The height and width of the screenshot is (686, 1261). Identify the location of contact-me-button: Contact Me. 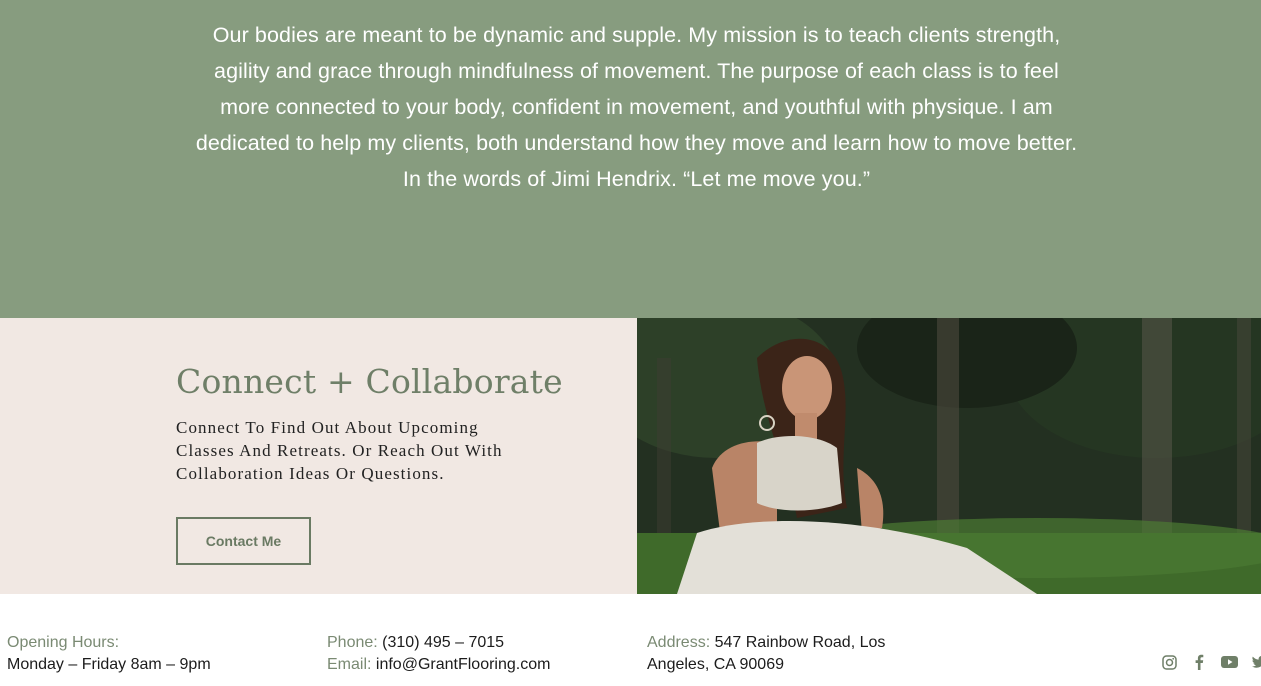
(243, 541).